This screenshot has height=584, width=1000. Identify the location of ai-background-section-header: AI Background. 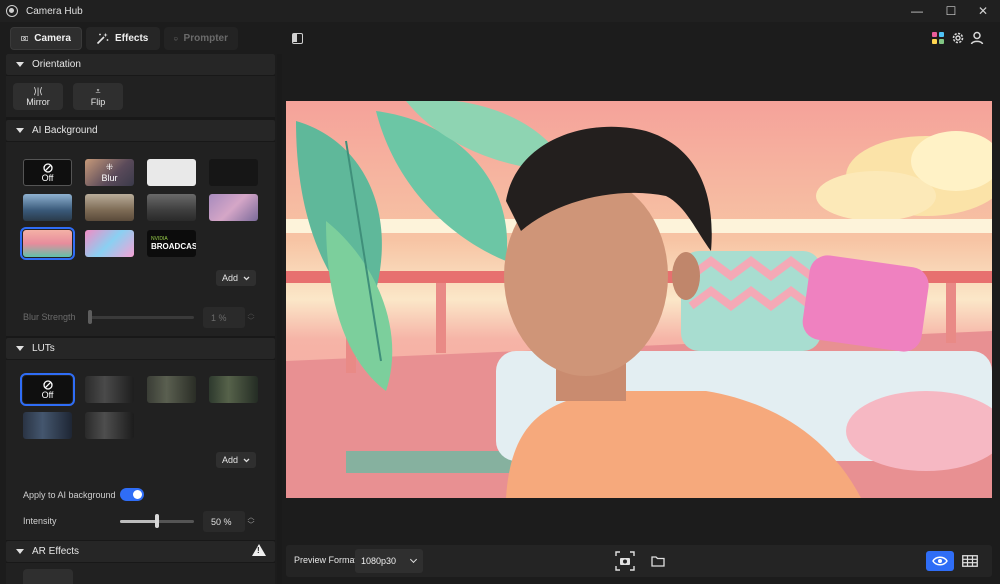
(140, 130).